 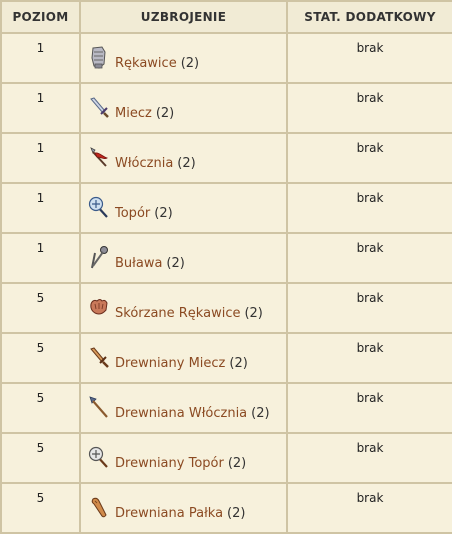 I want to click on weapon-cell: Topór (2), so click(x=183, y=208).